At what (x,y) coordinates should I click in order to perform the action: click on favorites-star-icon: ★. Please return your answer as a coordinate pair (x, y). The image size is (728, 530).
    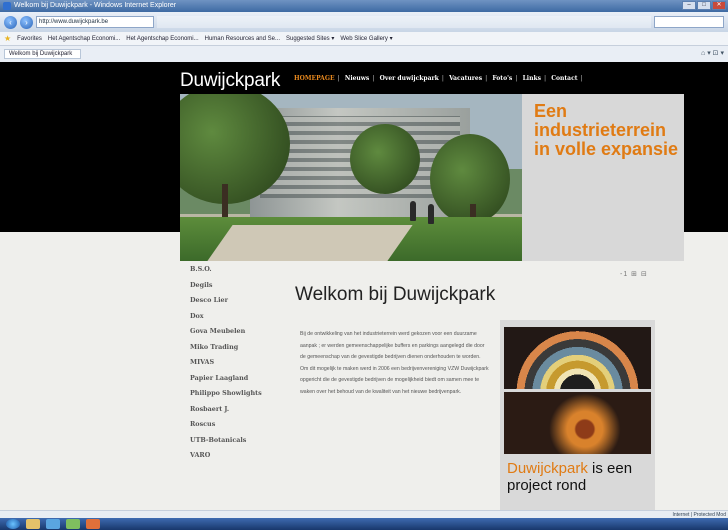
    Looking at the image, I should click on (7, 38).